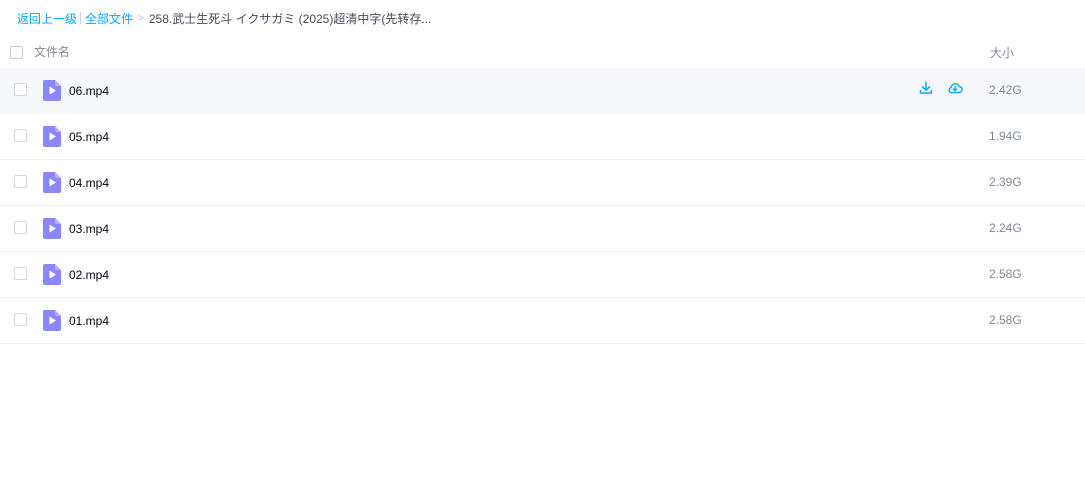  What do you see at coordinates (1005, 90) in the screenshot?
I see `file-size: 2.42G` at bounding box center [1005, 90].